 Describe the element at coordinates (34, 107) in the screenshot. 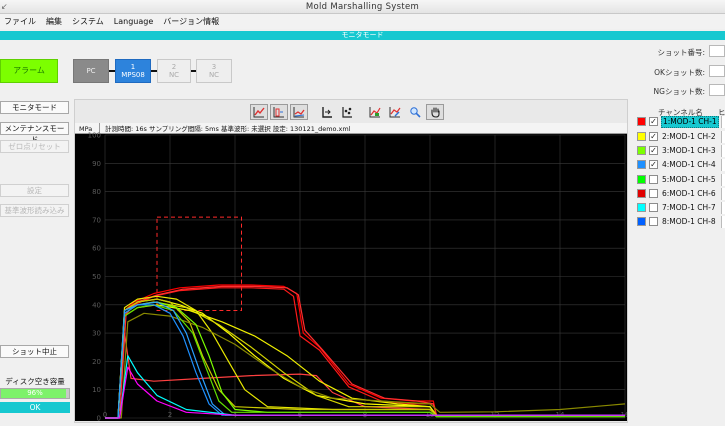

I see `monitor-mode-button: モニタモード` at that location.